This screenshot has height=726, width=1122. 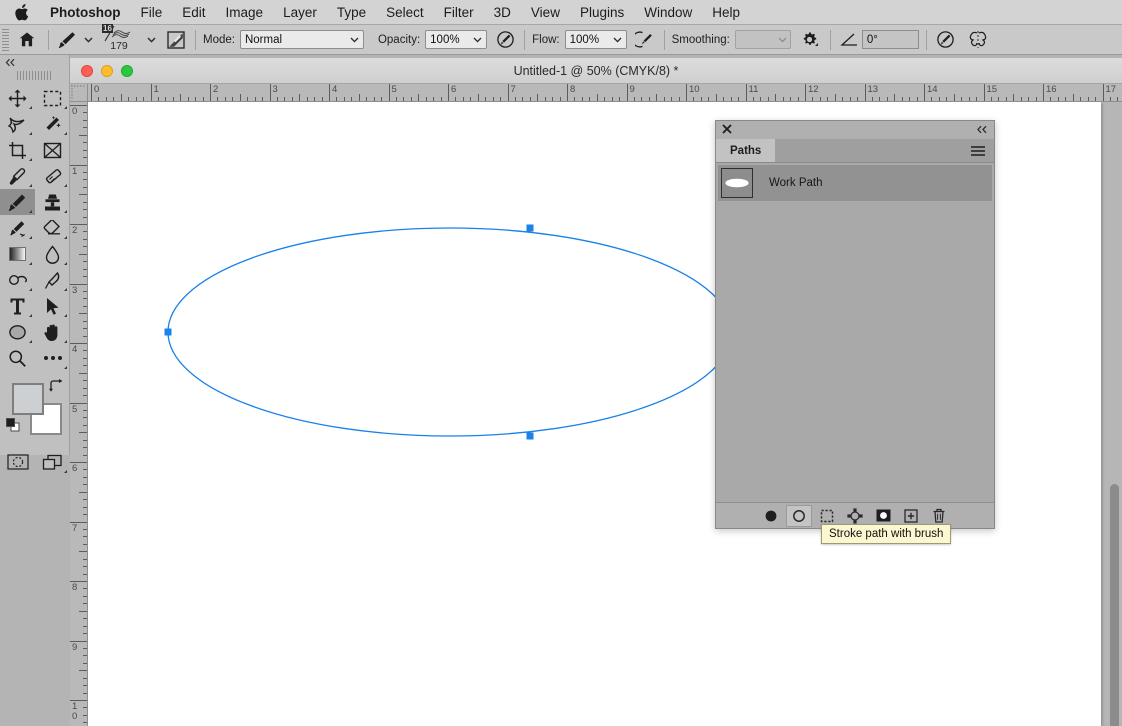 I want to click on pressure-size-icon, so click(x=946, y=40).